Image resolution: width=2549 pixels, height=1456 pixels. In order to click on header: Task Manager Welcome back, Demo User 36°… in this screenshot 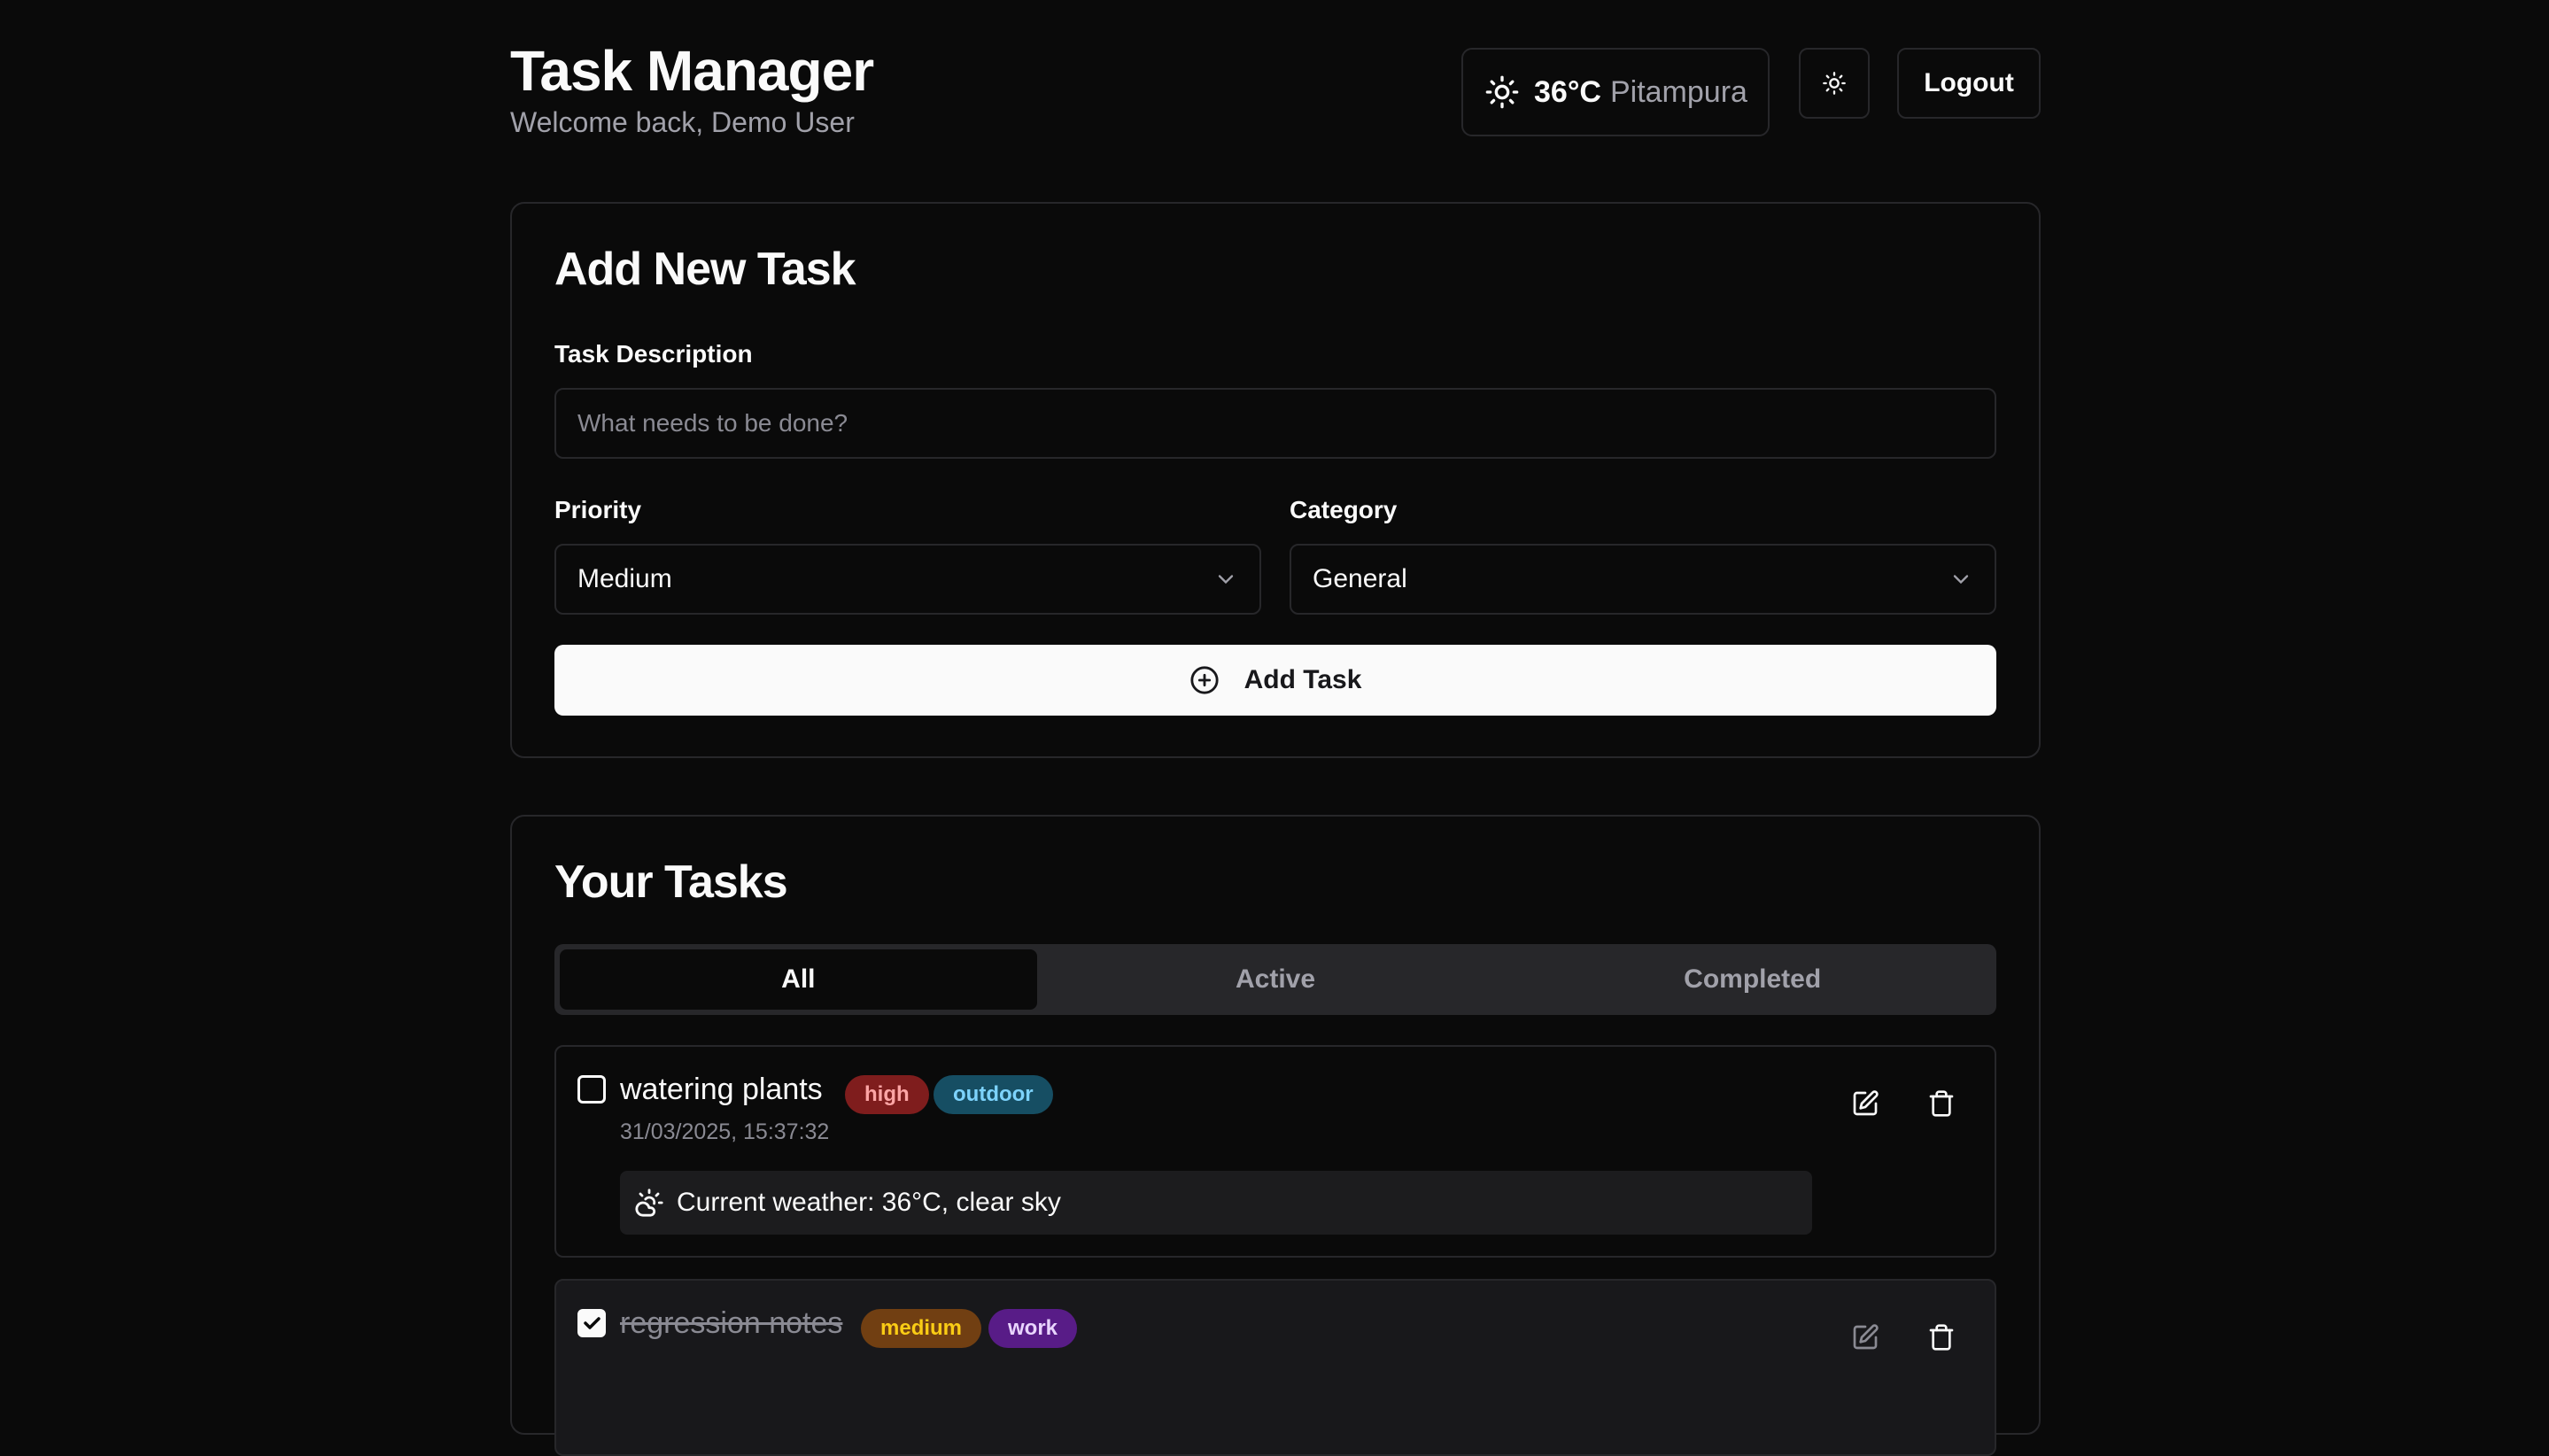, I will do `click(1275, 93)`.